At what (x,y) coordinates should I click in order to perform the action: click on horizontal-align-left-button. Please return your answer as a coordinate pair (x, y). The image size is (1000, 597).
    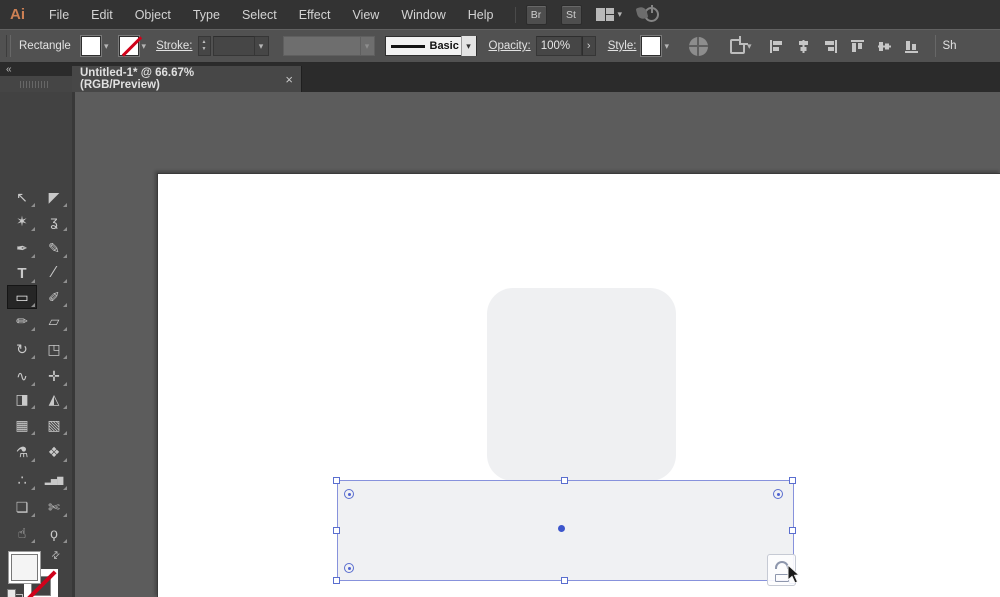
    Looking at the image, I should click on (777, 46).